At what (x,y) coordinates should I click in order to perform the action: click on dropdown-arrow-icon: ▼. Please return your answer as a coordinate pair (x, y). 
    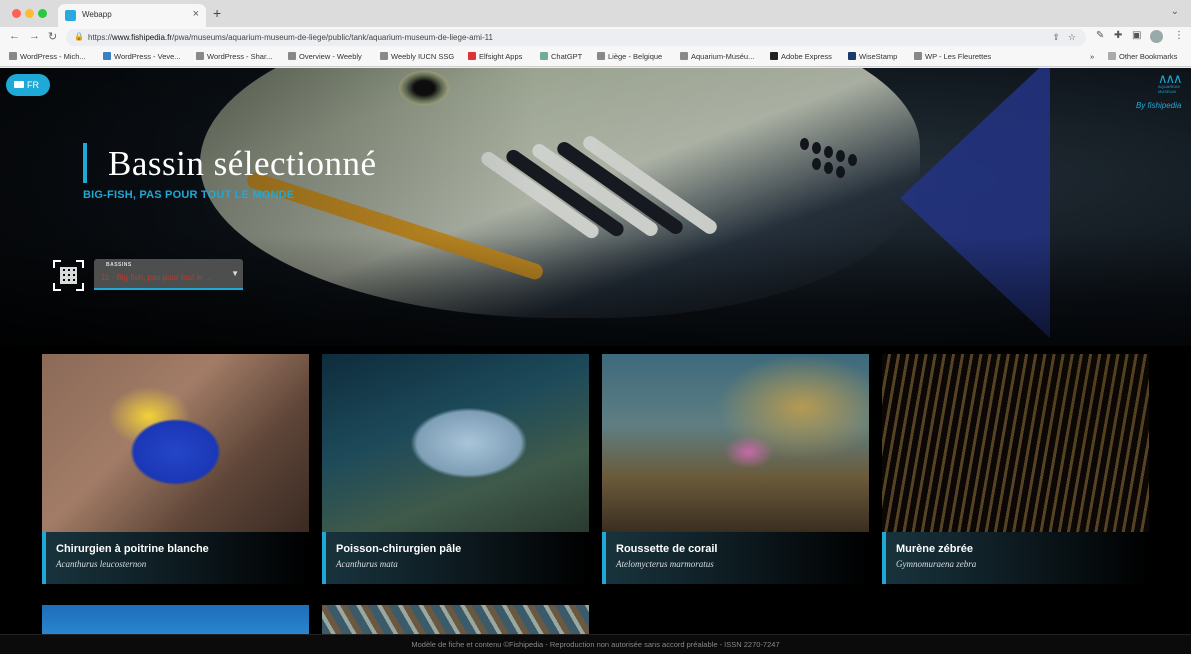
    Looking at the image, I should click on (235, 273).